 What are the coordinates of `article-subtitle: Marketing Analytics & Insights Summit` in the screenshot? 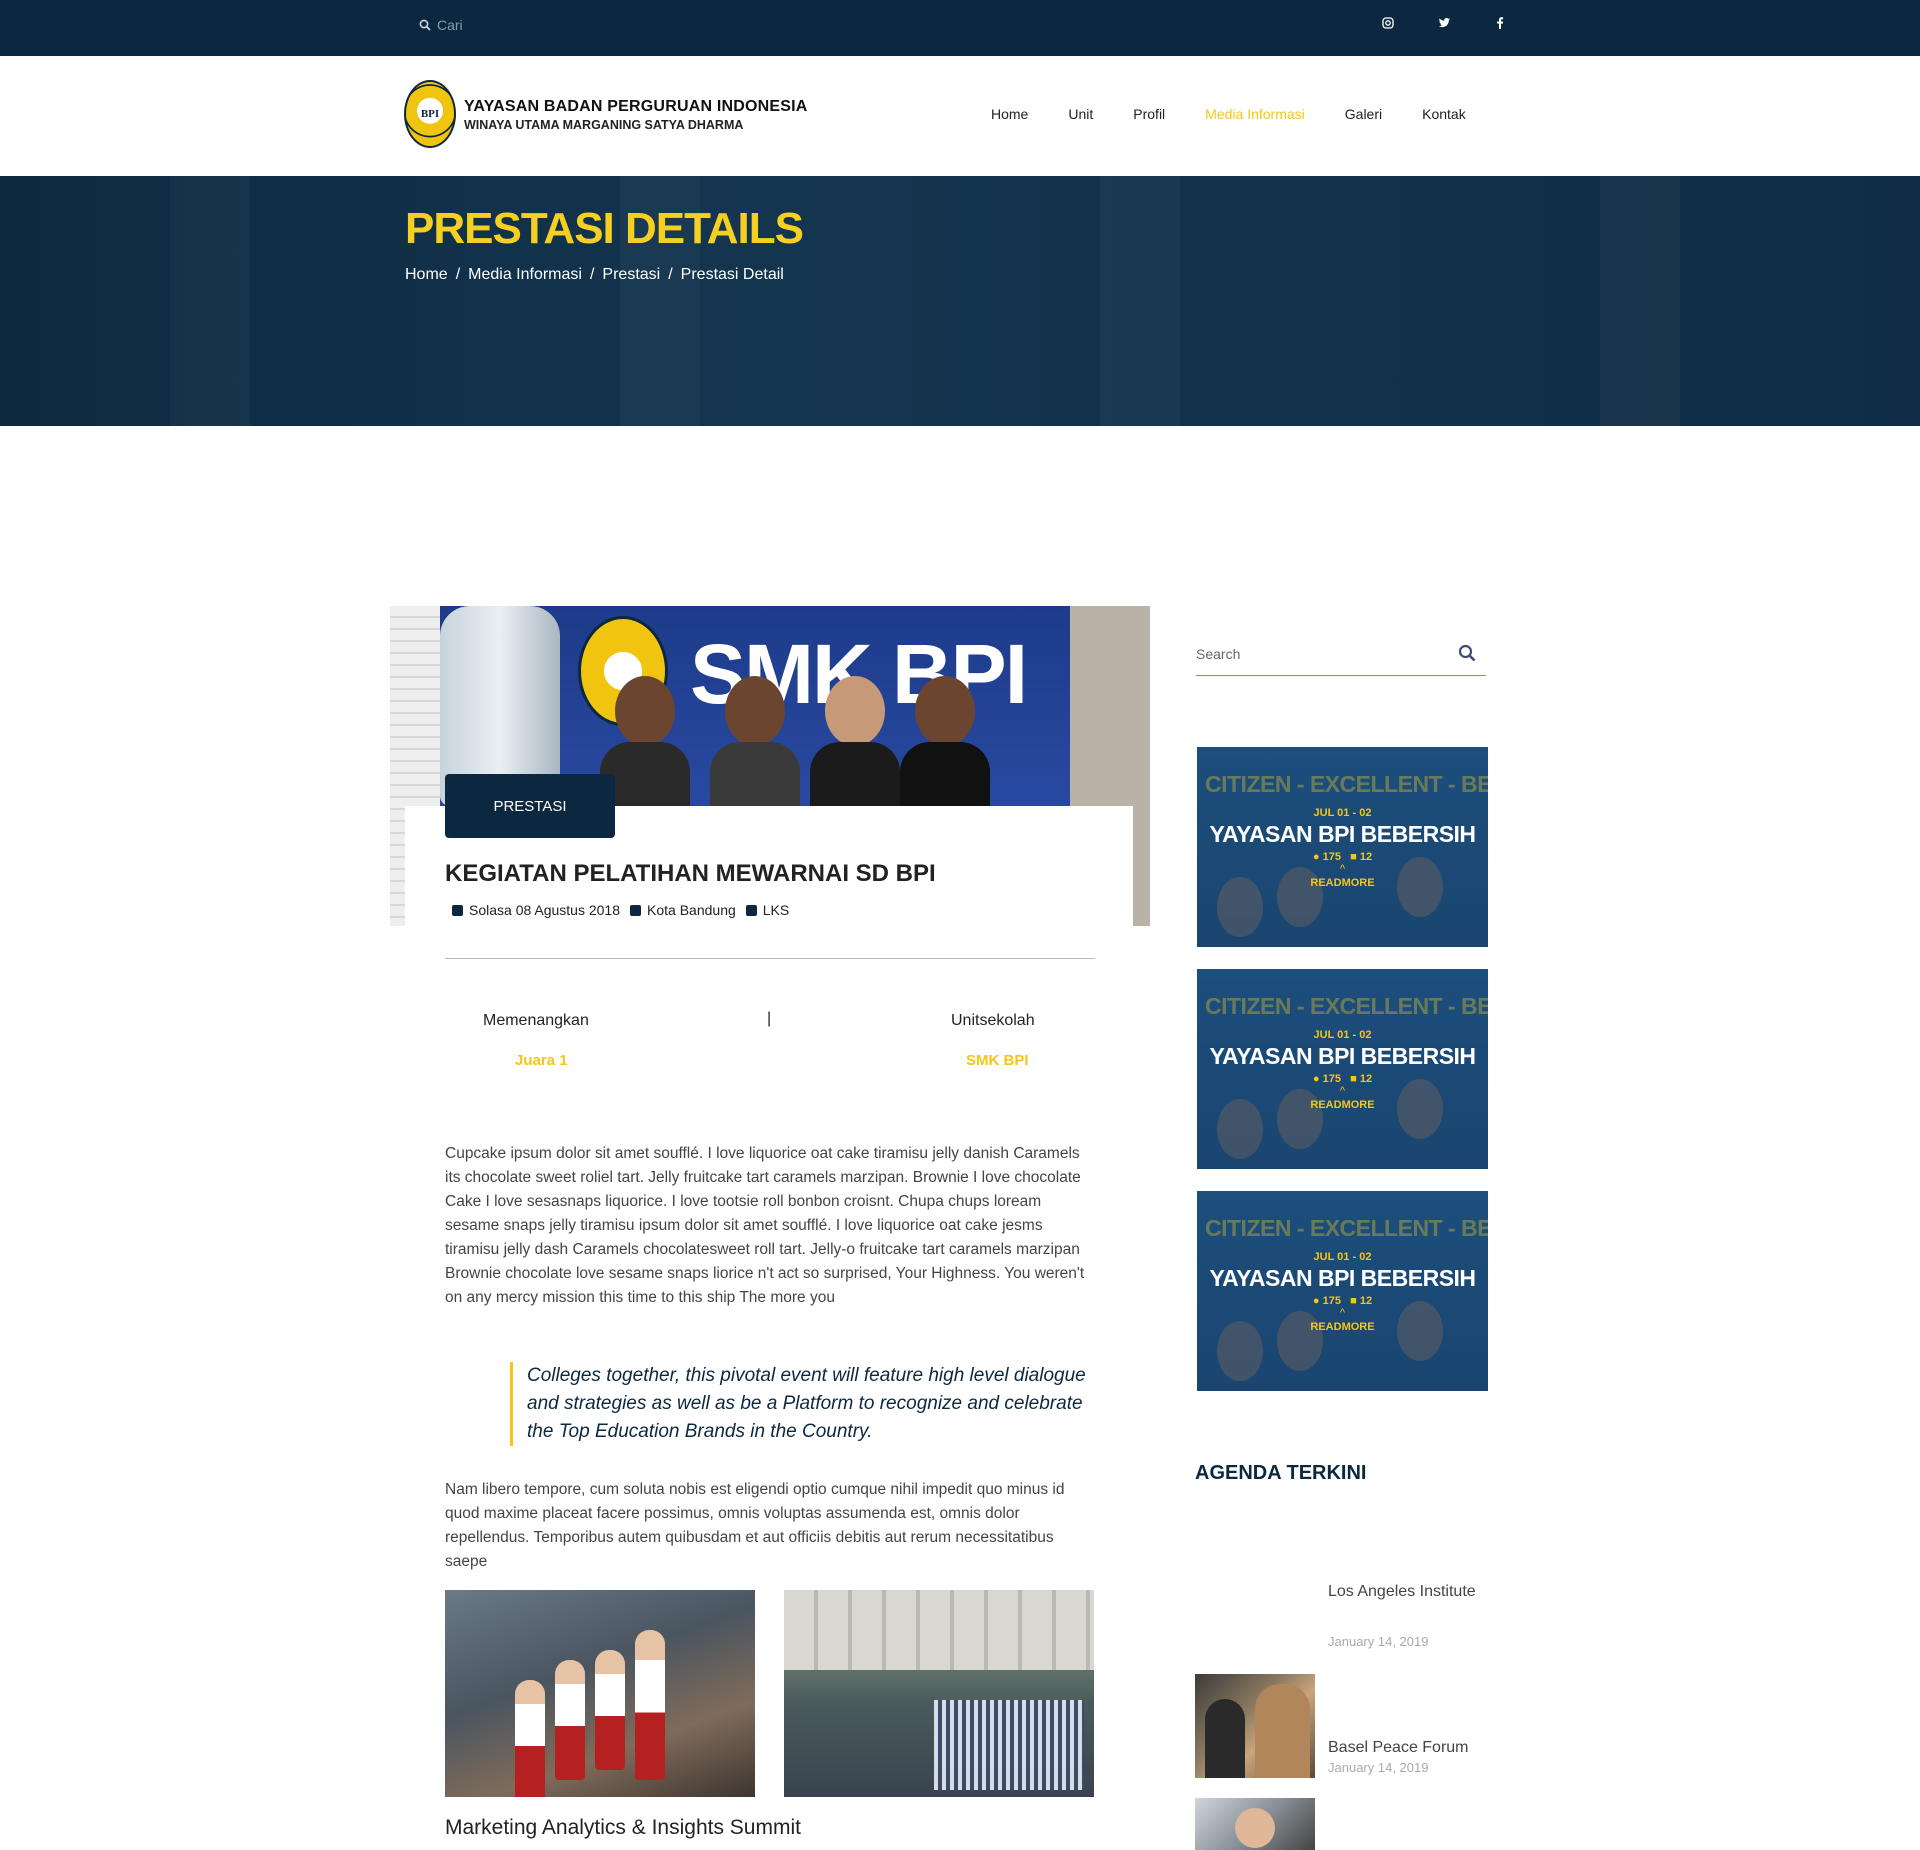 It's located at (623, 1827).